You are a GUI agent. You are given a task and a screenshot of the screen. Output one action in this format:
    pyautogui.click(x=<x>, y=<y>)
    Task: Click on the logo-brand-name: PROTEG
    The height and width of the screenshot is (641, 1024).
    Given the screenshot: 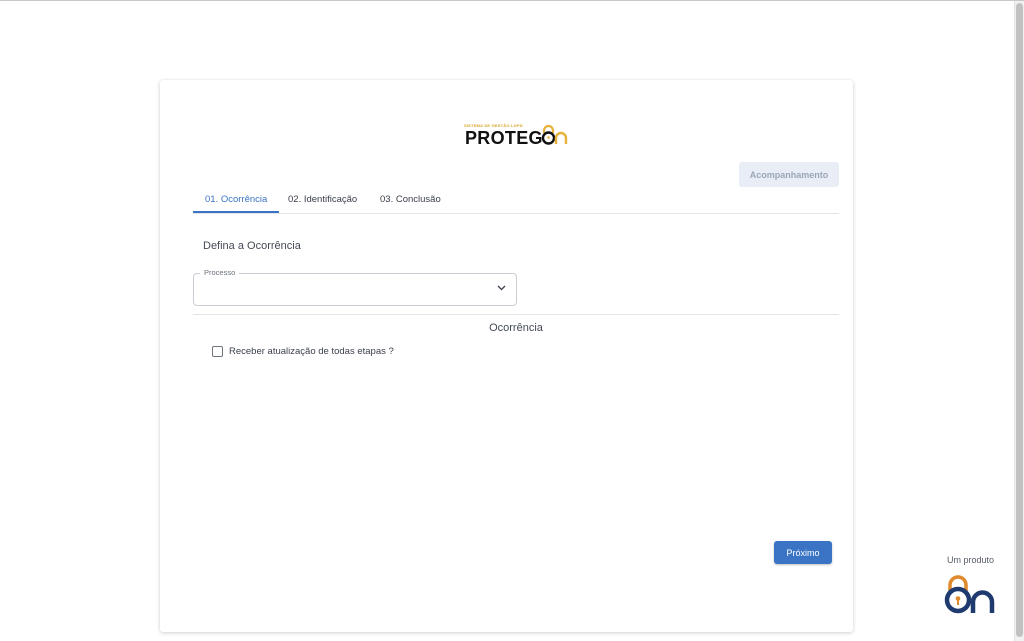 What is the action you would take?
    pyautogui.click(x=504, y=138)
    